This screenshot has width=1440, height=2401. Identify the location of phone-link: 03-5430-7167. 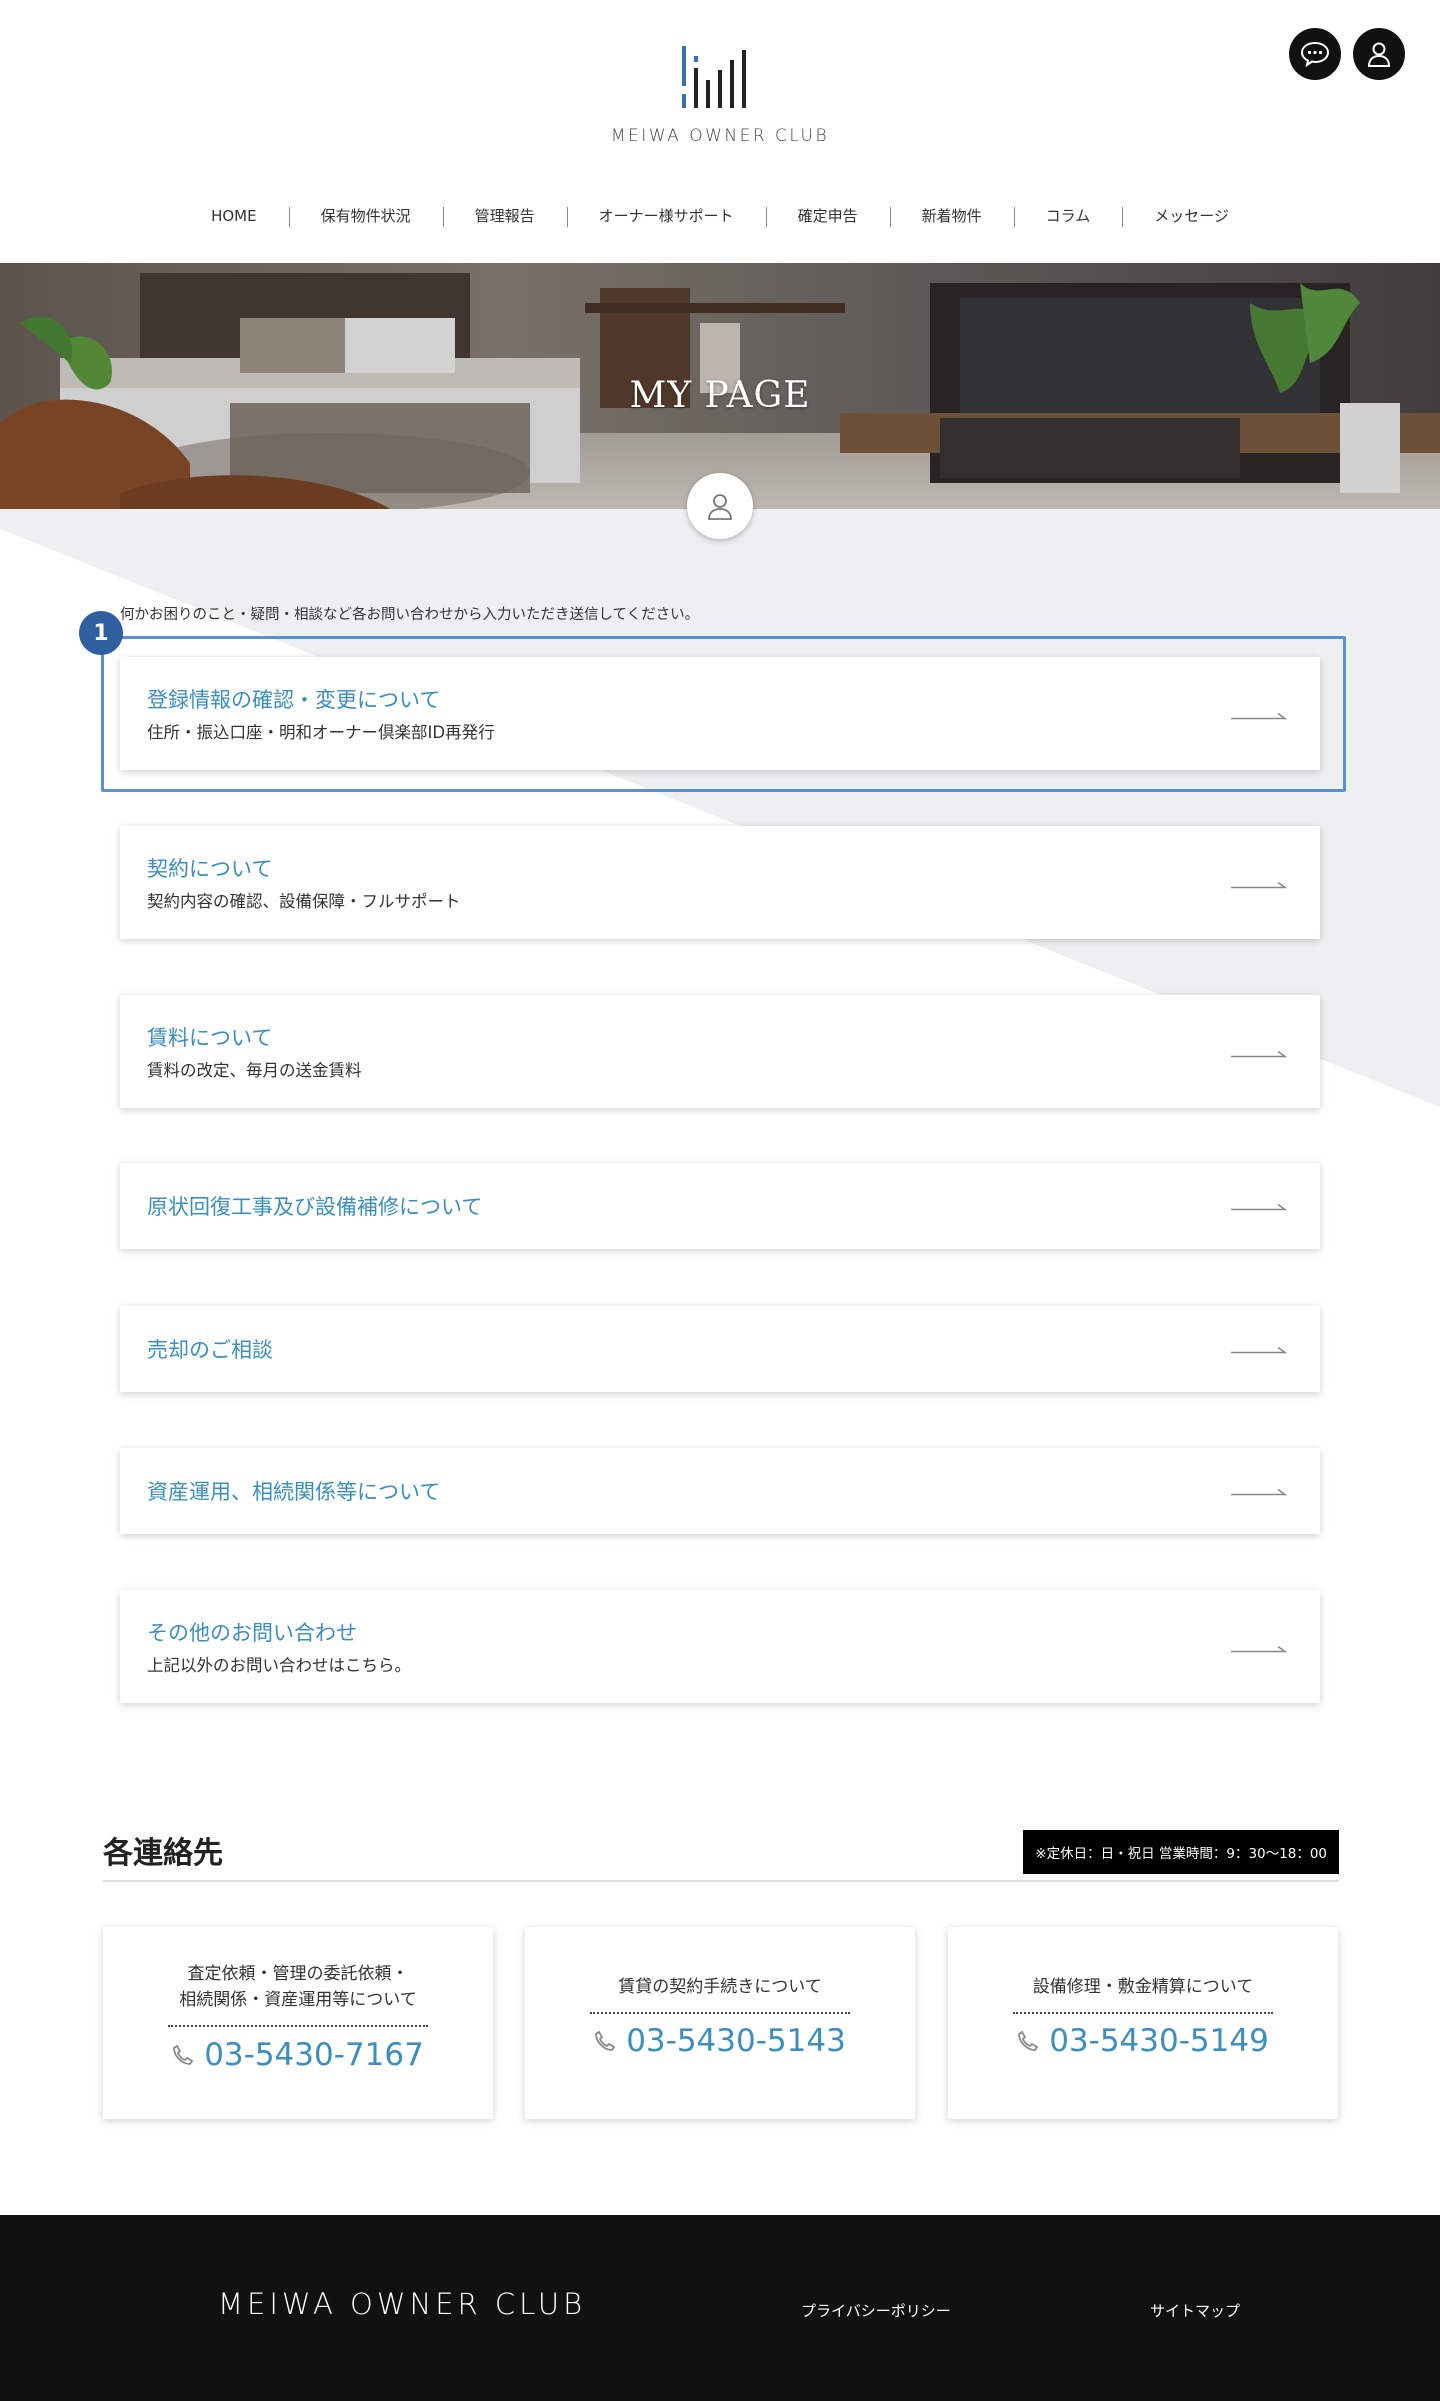
(298, 2055).